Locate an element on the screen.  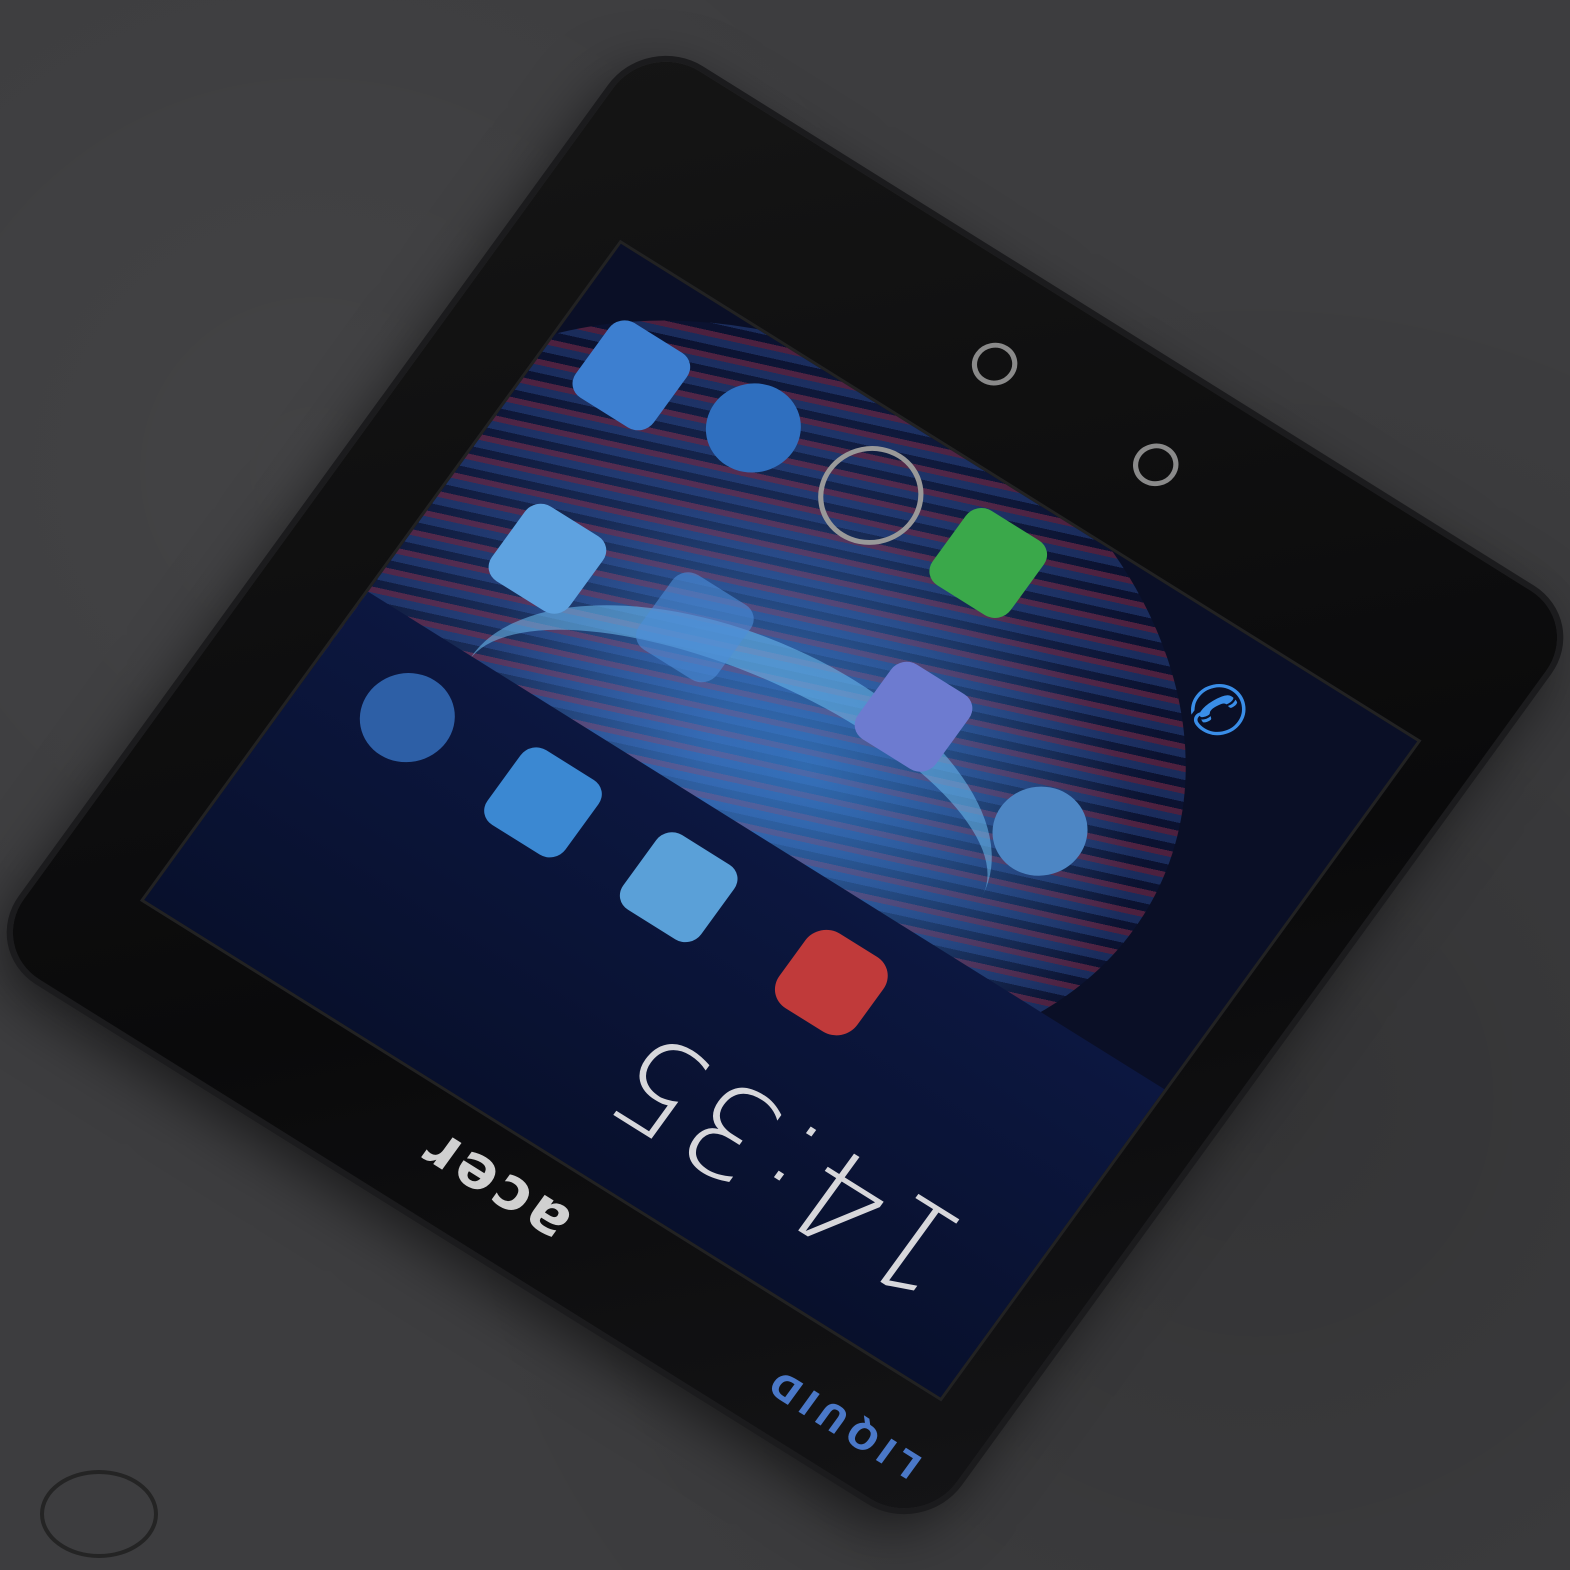
watermark-logo is located at coordinates (99, 1514).